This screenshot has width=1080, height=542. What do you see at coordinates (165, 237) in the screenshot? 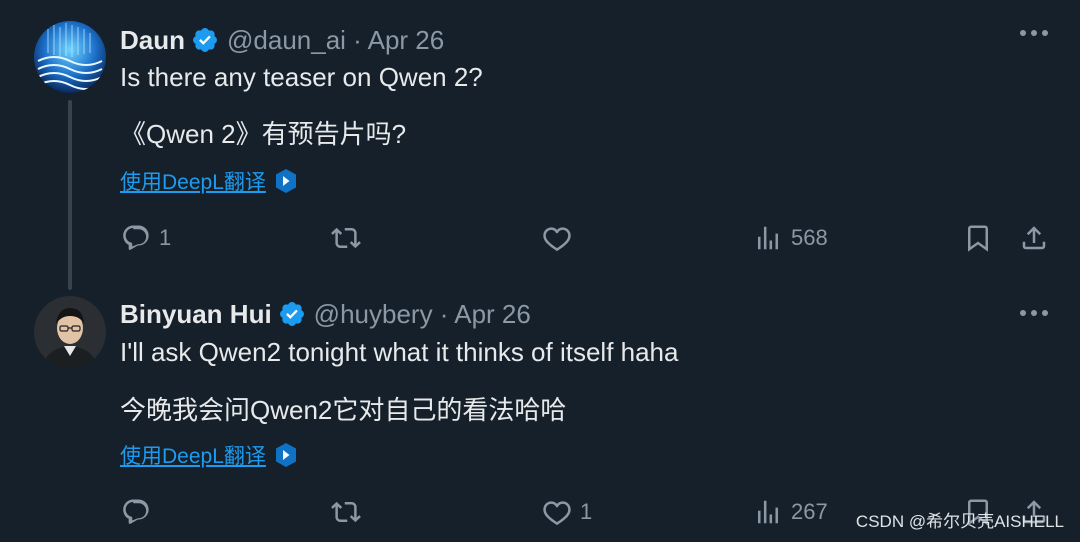
I see `reply-count: 1` at bounding box center [165, 237].